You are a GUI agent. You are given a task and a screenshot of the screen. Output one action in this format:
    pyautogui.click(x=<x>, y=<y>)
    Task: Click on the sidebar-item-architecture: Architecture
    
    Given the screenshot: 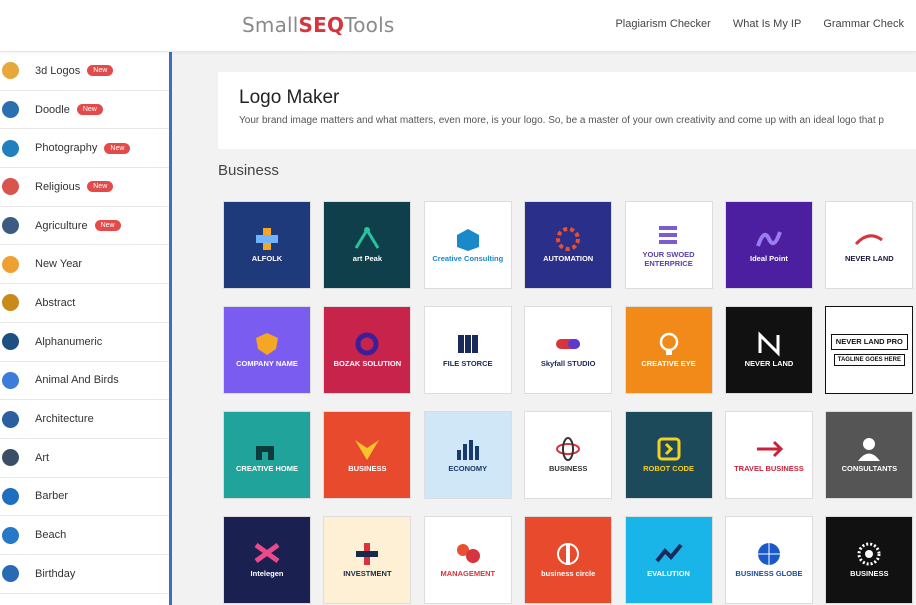 What is the action you would take?
    pyautogui.click(x=84, y=419)
    